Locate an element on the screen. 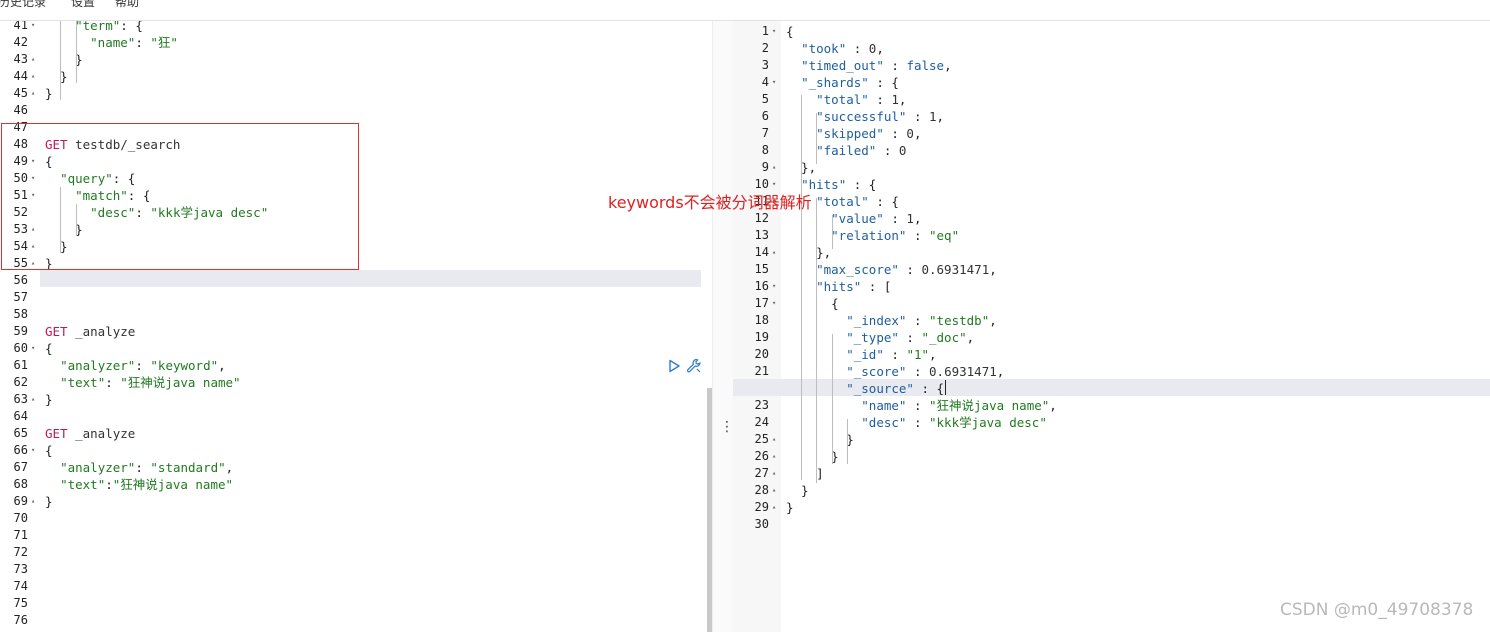 Image resolution: width=1490 pixels, height=632 pixels. code-line: "query": { is located at coordinates (90, 178).